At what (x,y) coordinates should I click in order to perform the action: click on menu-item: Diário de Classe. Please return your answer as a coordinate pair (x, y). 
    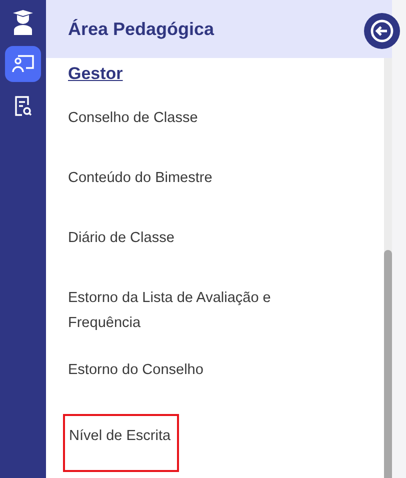
    Looking at the image, I should click on (121, 245).